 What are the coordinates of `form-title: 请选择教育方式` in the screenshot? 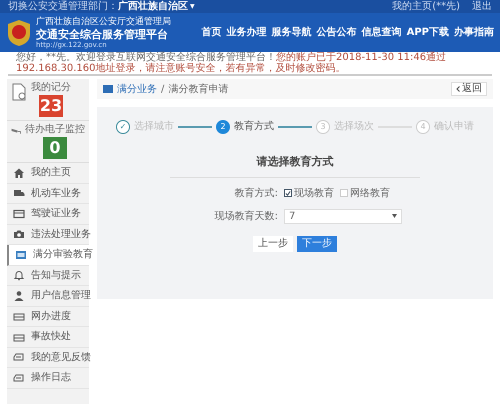 It's located at (295, 166).